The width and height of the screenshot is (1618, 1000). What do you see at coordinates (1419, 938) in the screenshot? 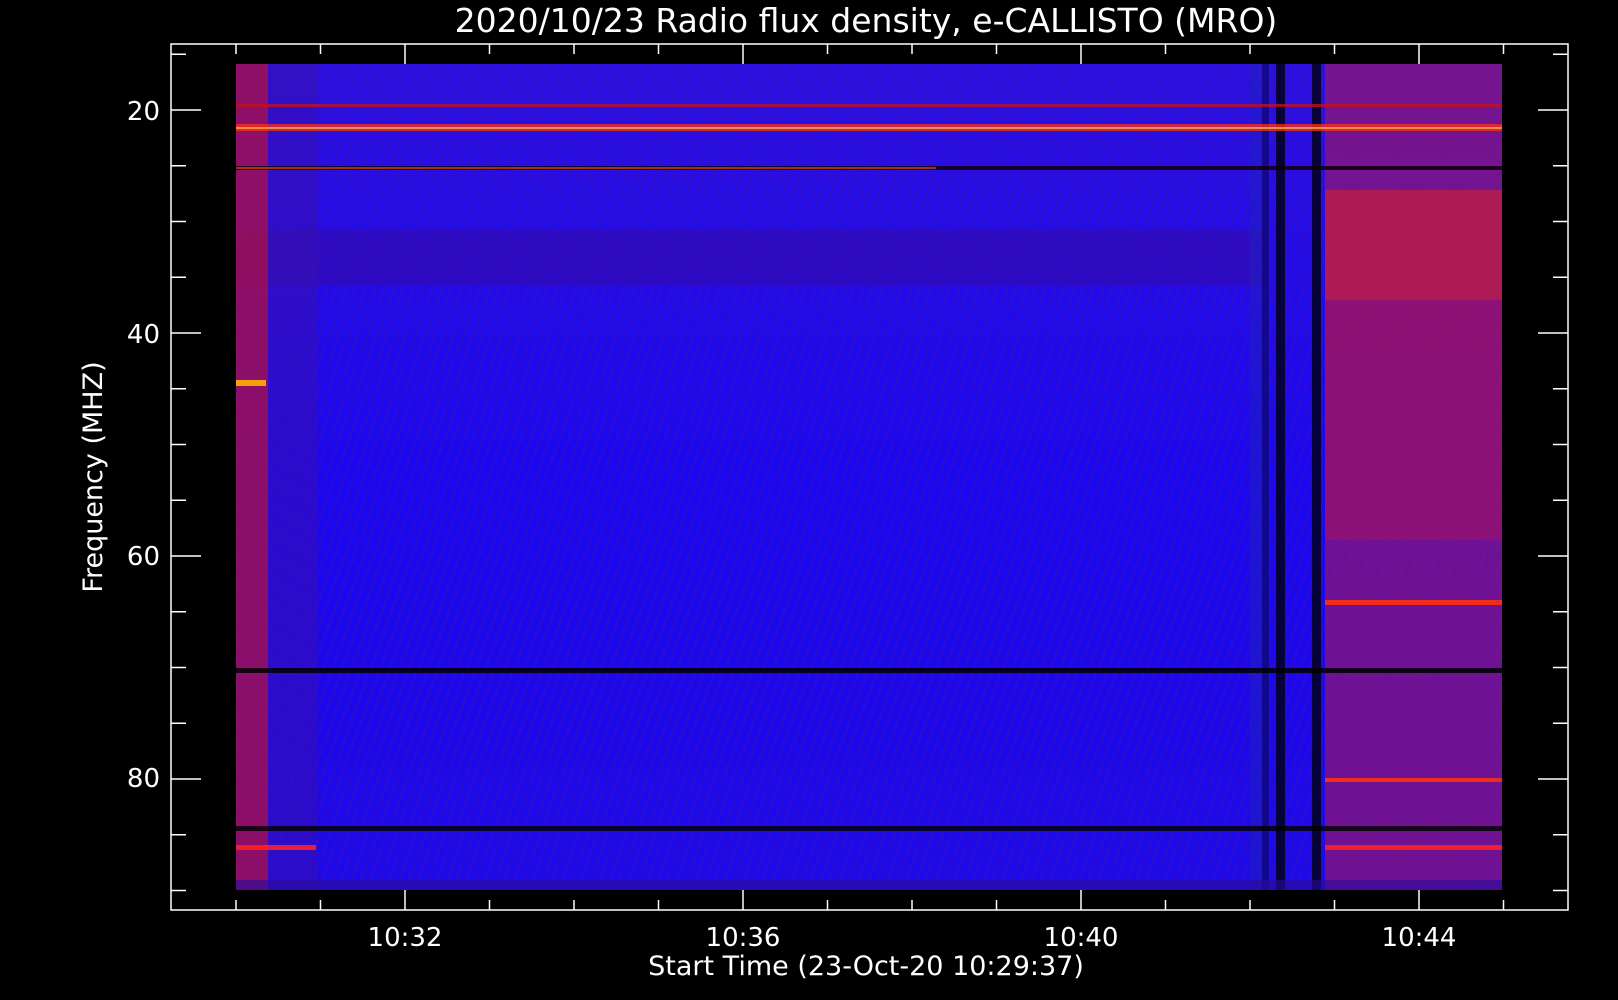
I see `x-tick-label: 10:44` at bounding box center [1419, 938].